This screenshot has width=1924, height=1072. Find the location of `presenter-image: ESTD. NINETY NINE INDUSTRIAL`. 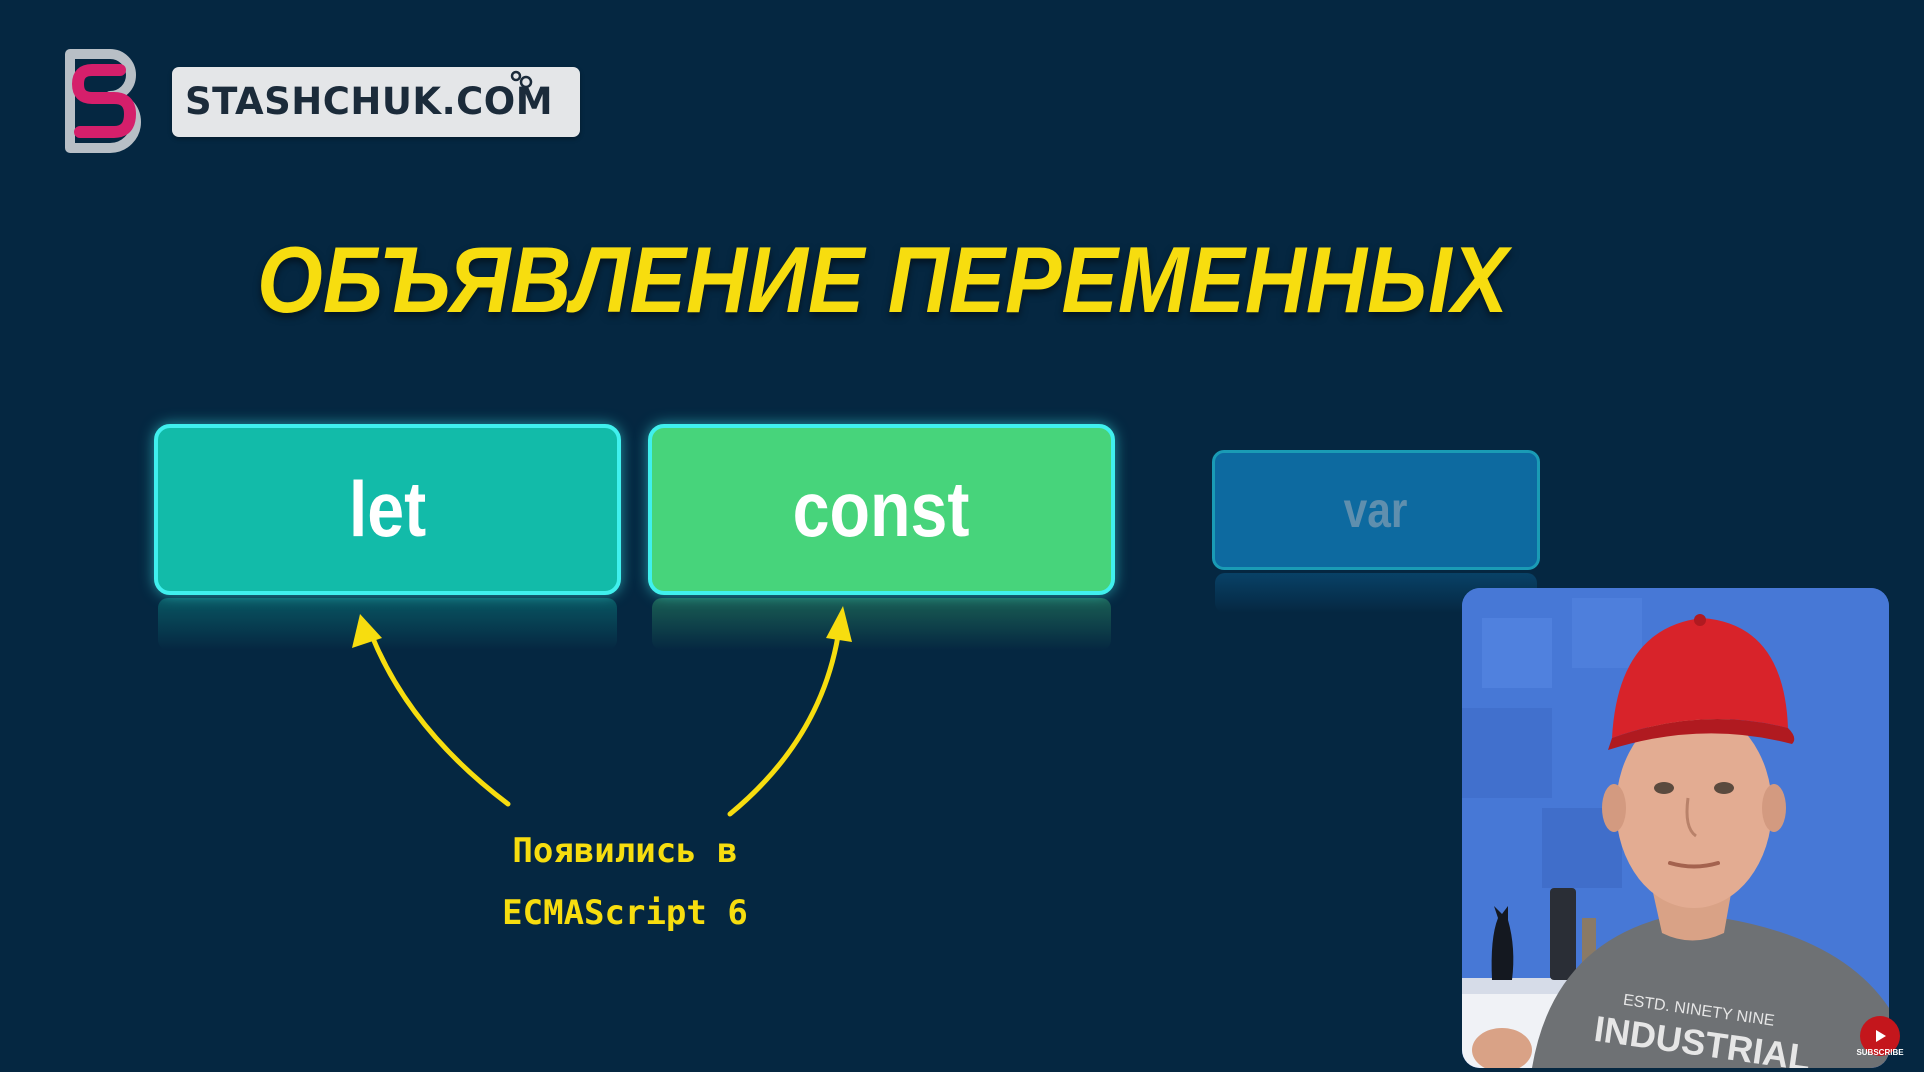

presenter-image: ESTD. NINETY NINE INDUSTRIAL is located at coordinates (1675, 828).